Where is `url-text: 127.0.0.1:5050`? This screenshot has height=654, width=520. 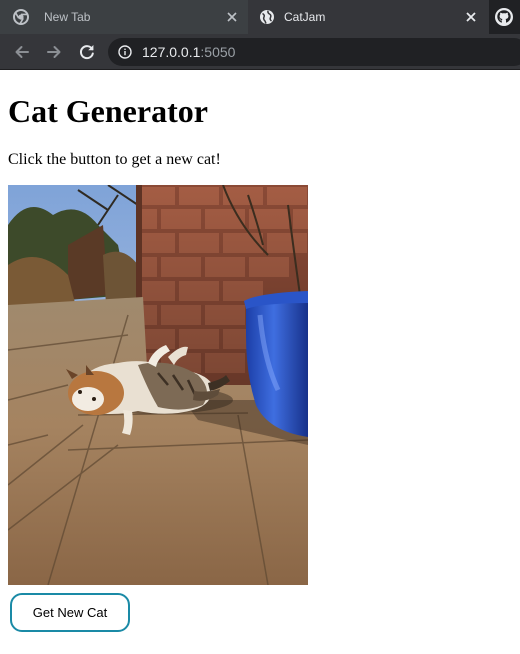 url-text: 127.0.0.1:5050 is located at coordinates (188, 52).